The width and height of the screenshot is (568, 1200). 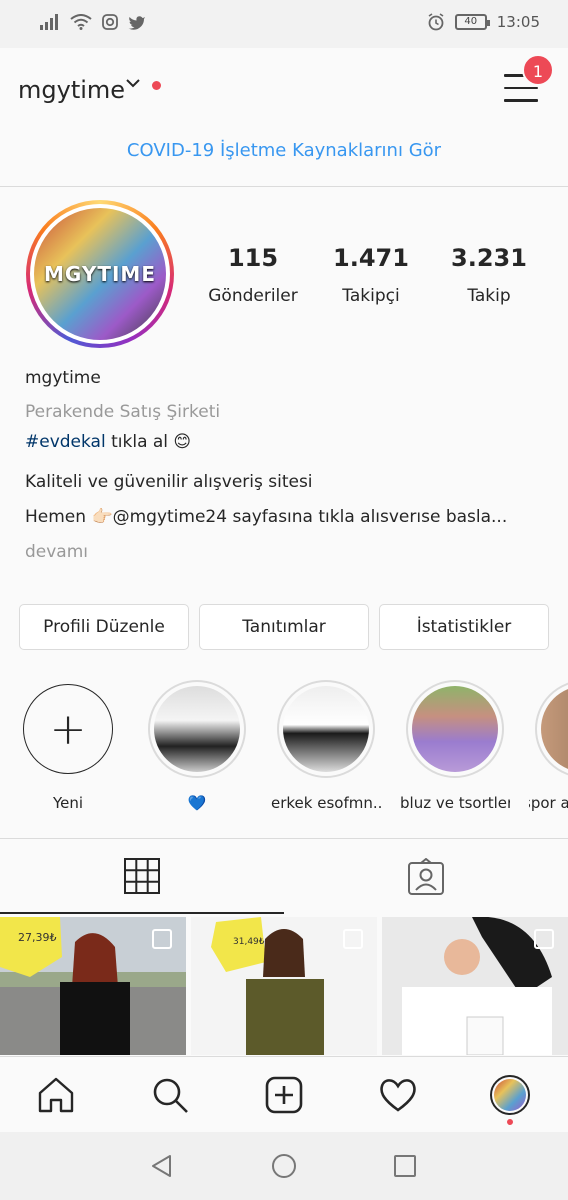 What do you see at coordinates (538, 70) in the screenshot?
I see `notification-badge: 1` at bounding box center [538, 70].